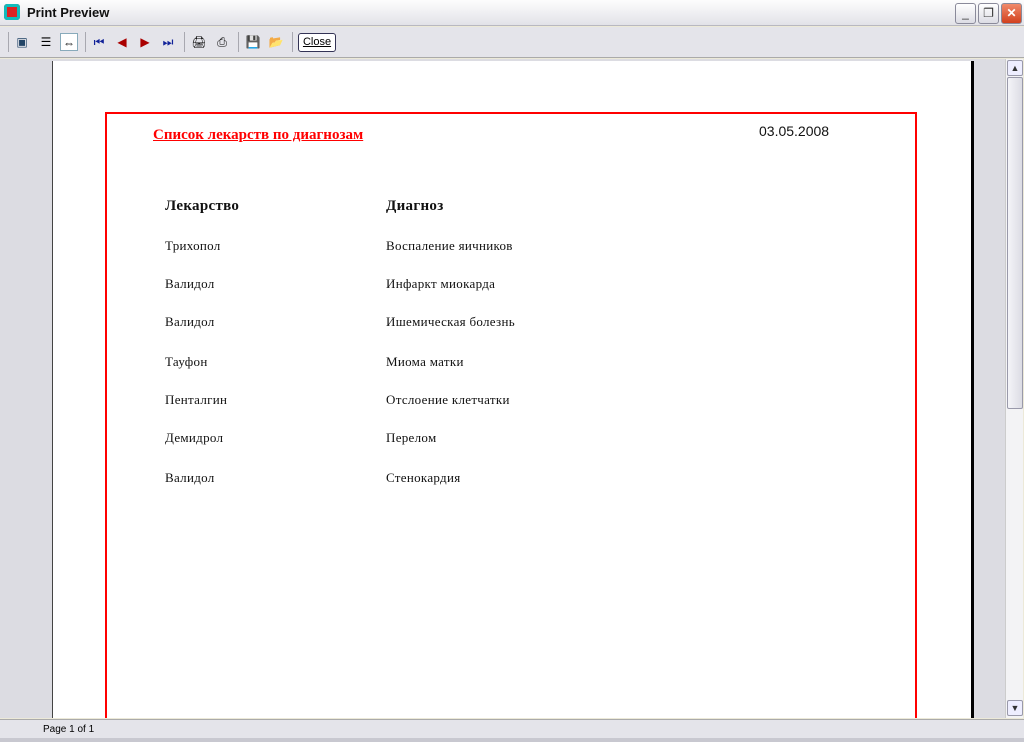  I want to click on prev-page-icon: ◀, so click(122, 42).